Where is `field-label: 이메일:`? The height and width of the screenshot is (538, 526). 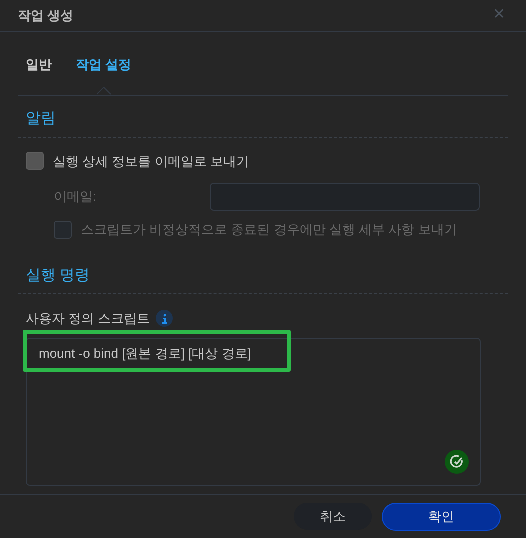 field-label: 이메일: is located at coordinates (76, 197).